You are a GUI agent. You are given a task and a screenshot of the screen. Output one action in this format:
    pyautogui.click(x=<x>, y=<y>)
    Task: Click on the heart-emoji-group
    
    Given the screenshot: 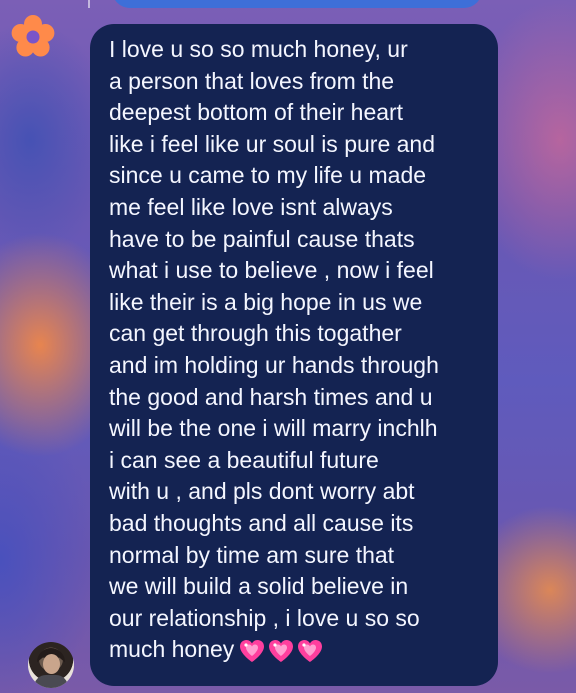 What is the action you would take?
    pyautogui.click(x=281, y=651)
    